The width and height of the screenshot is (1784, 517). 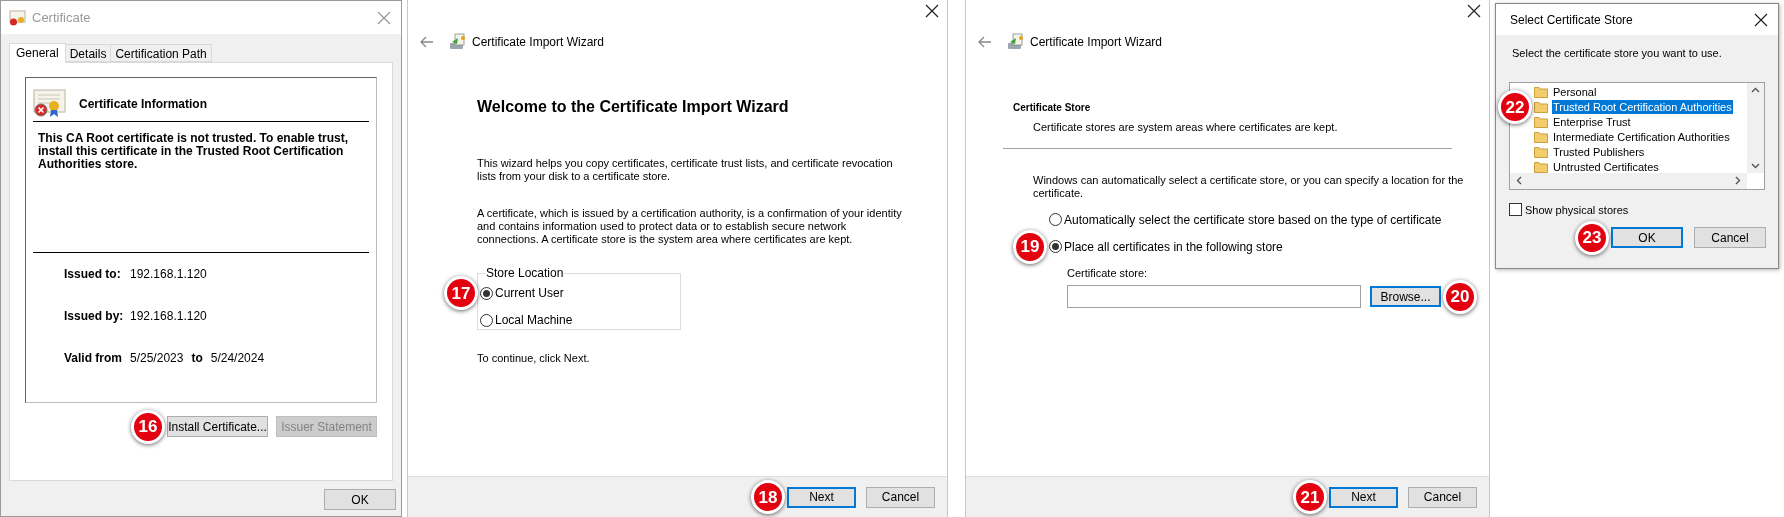 What do you see at coordinates (1249, 186) in the screenshot?
I see `store-paragraph: Windows can automatically select a certificate store, or you can specify a location for the certificate.` at bounding box center [1249, 186].